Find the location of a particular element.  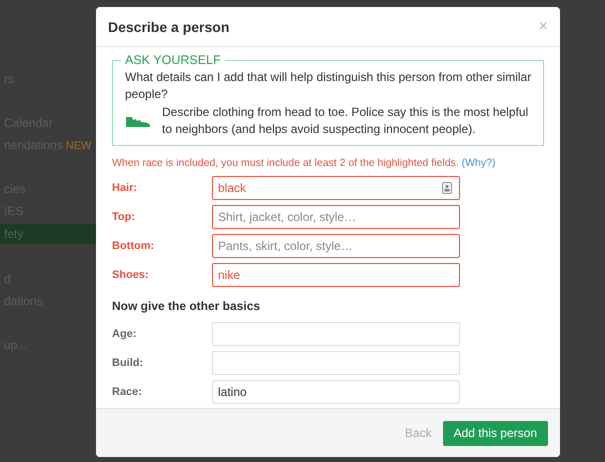

tip-legend: ASK YOURSELF is located at coordinates (173, 60).